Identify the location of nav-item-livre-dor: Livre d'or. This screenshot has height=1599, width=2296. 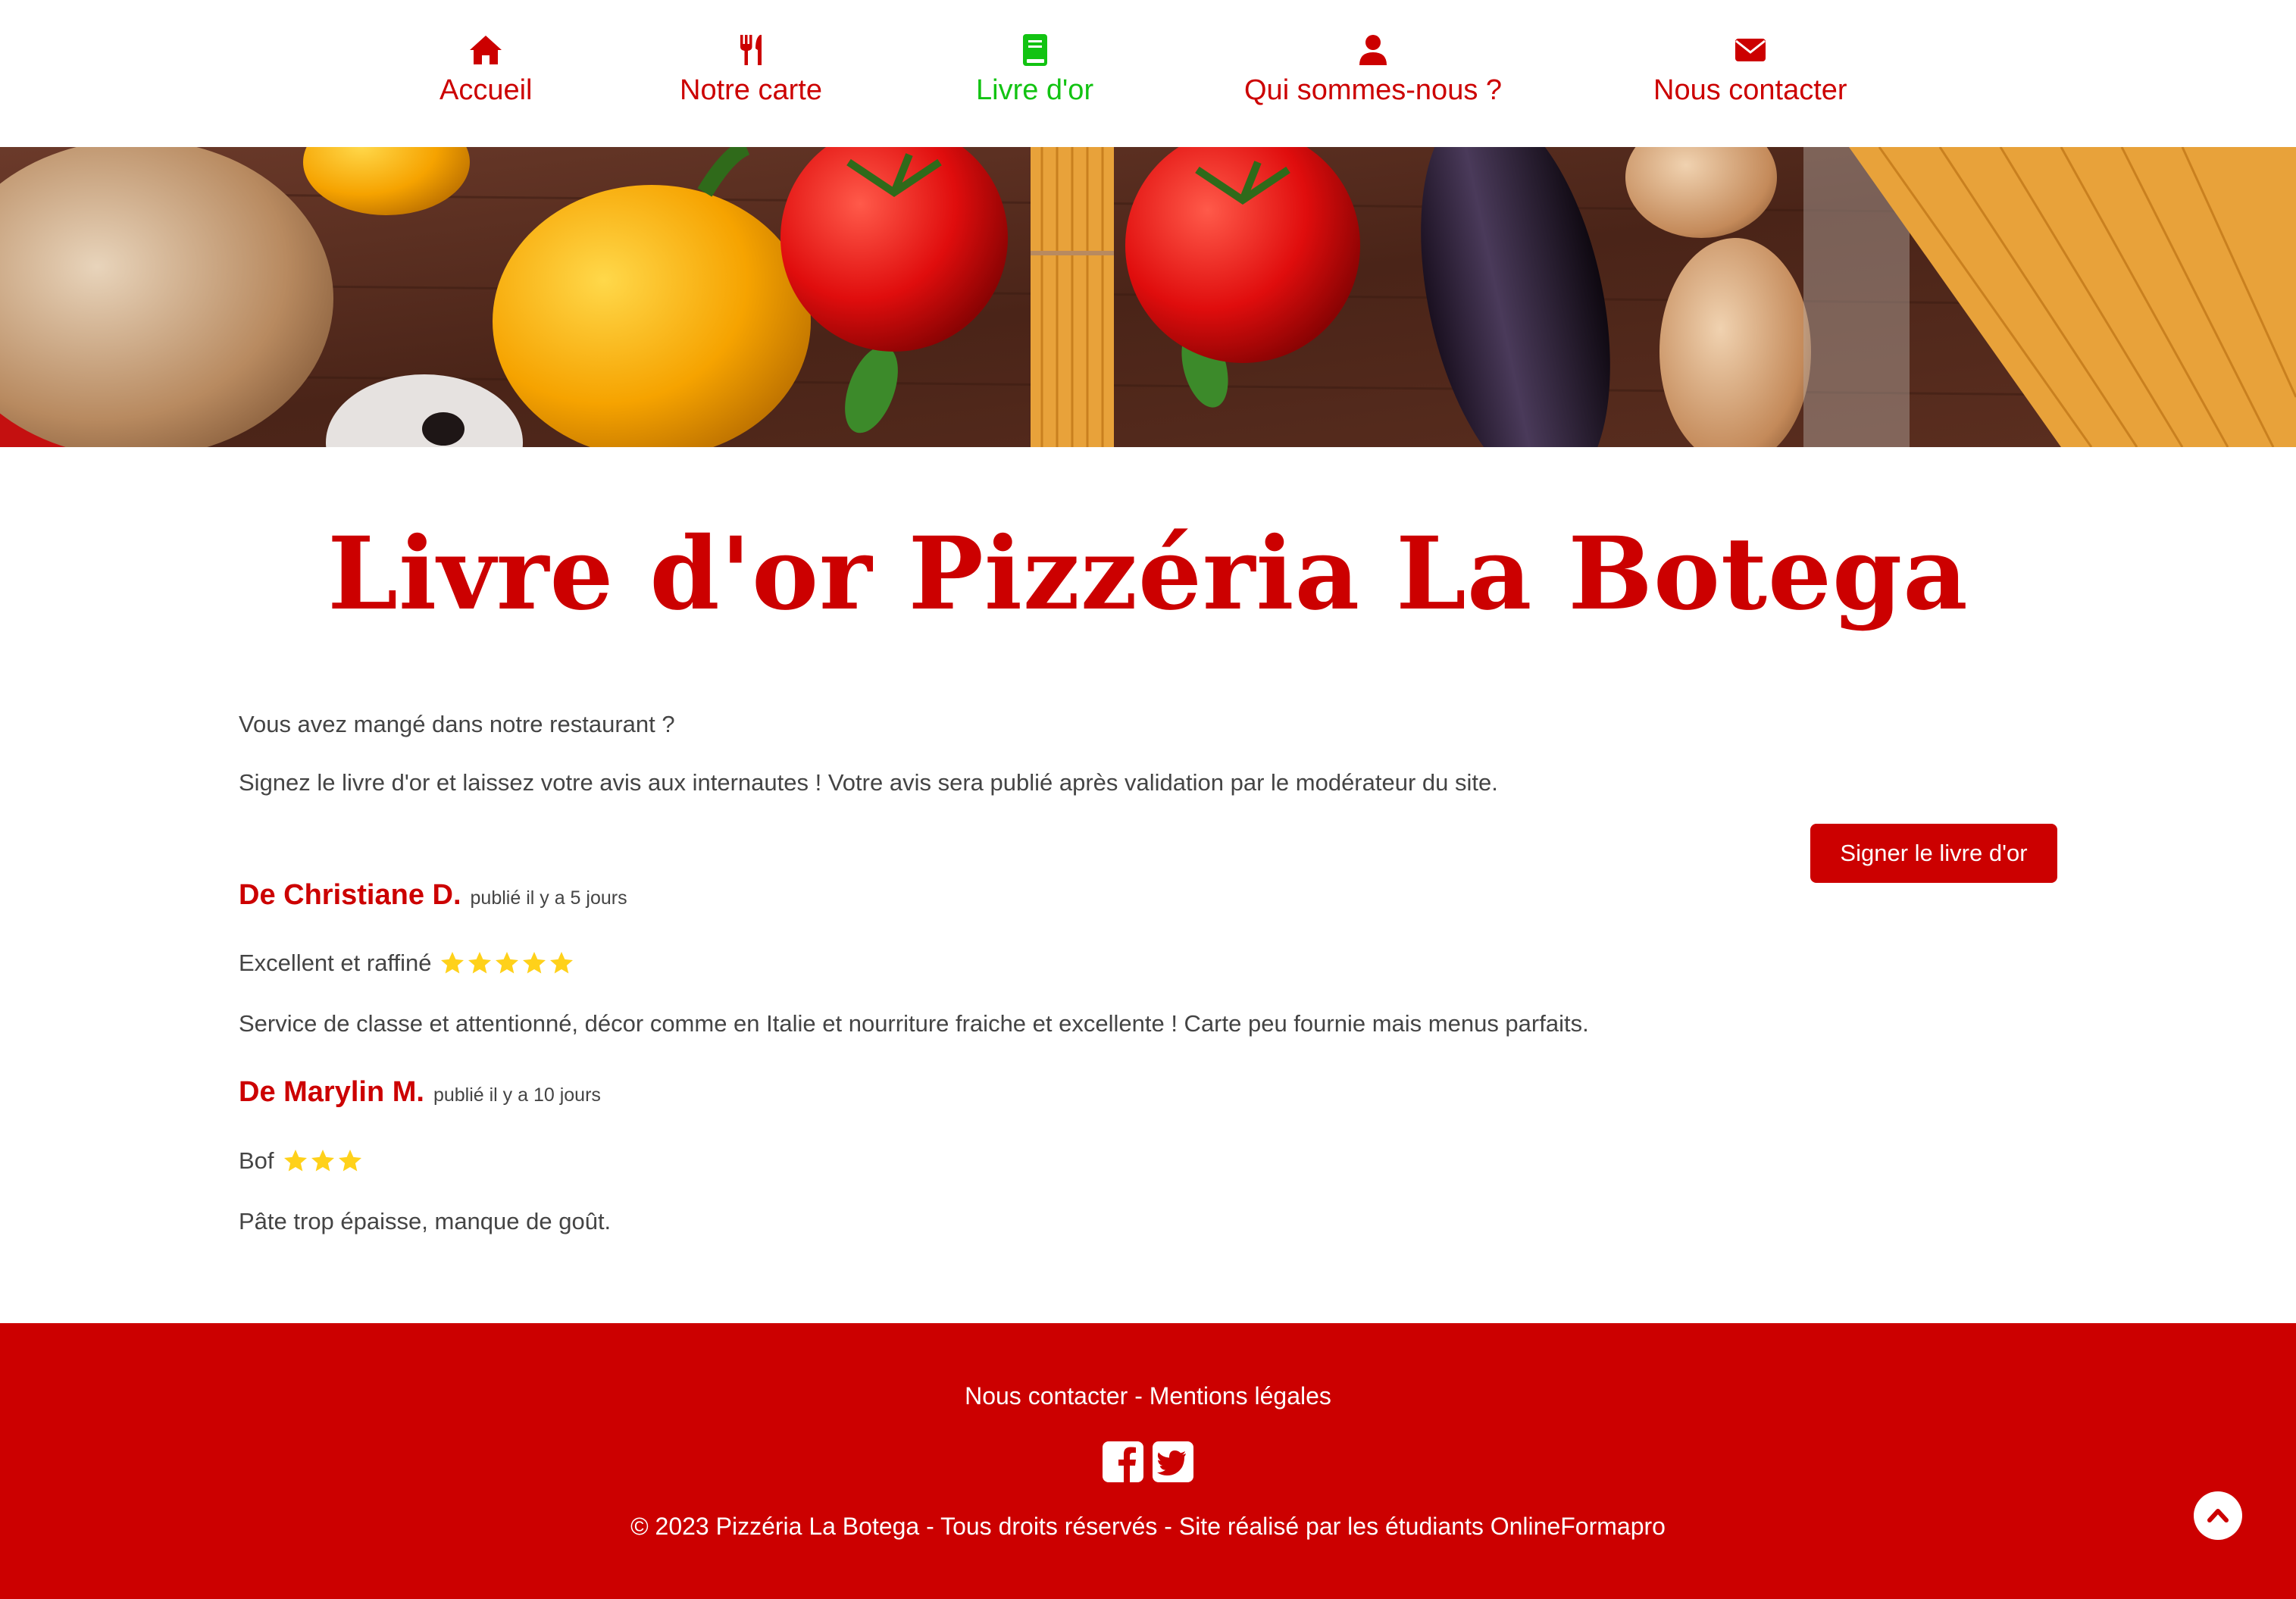
(1035, 69).